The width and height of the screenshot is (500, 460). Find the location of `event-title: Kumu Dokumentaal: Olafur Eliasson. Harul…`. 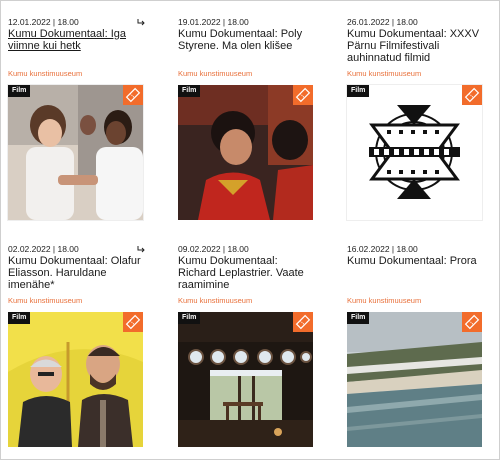

event-title: Kumu Dokumentaal: Olafur Eliasson. Harul… is located at coordinates (77, 273).